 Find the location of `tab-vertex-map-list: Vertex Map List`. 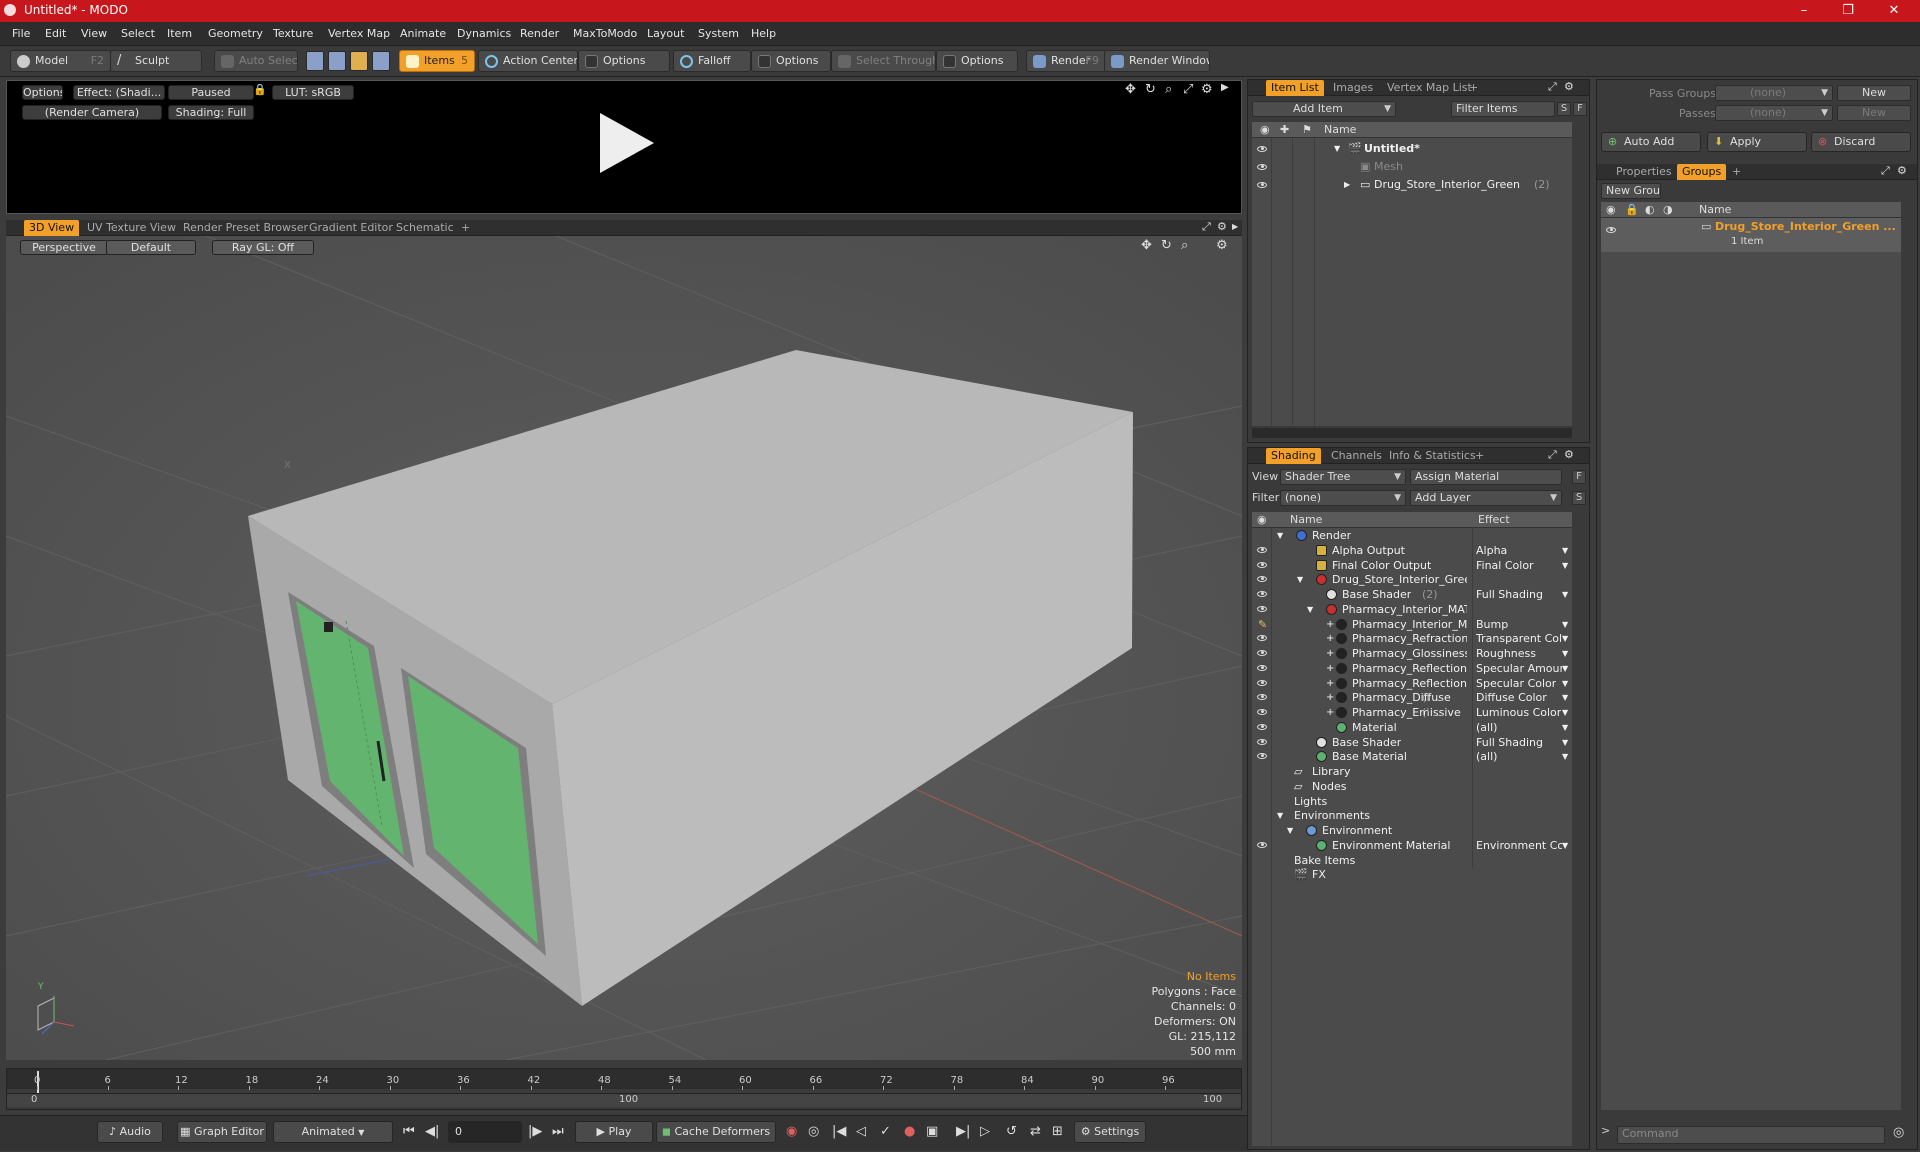

tab-vertex-map-list: Vertex Map List is located at coordinates (1429, 88).